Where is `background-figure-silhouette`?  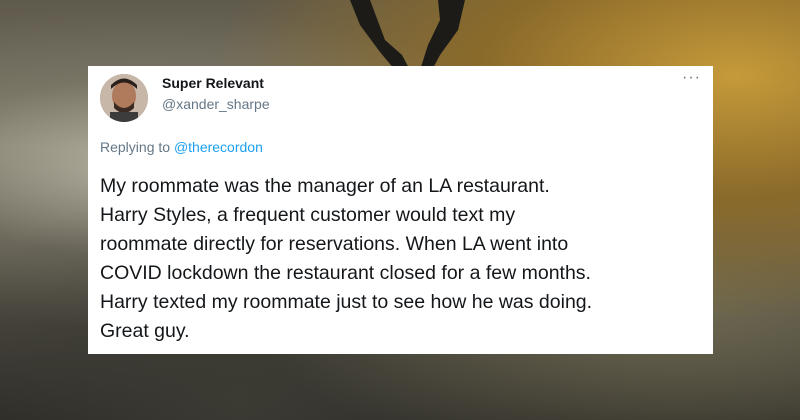 background-figure-silhouette is located at coordinates (407, 35).